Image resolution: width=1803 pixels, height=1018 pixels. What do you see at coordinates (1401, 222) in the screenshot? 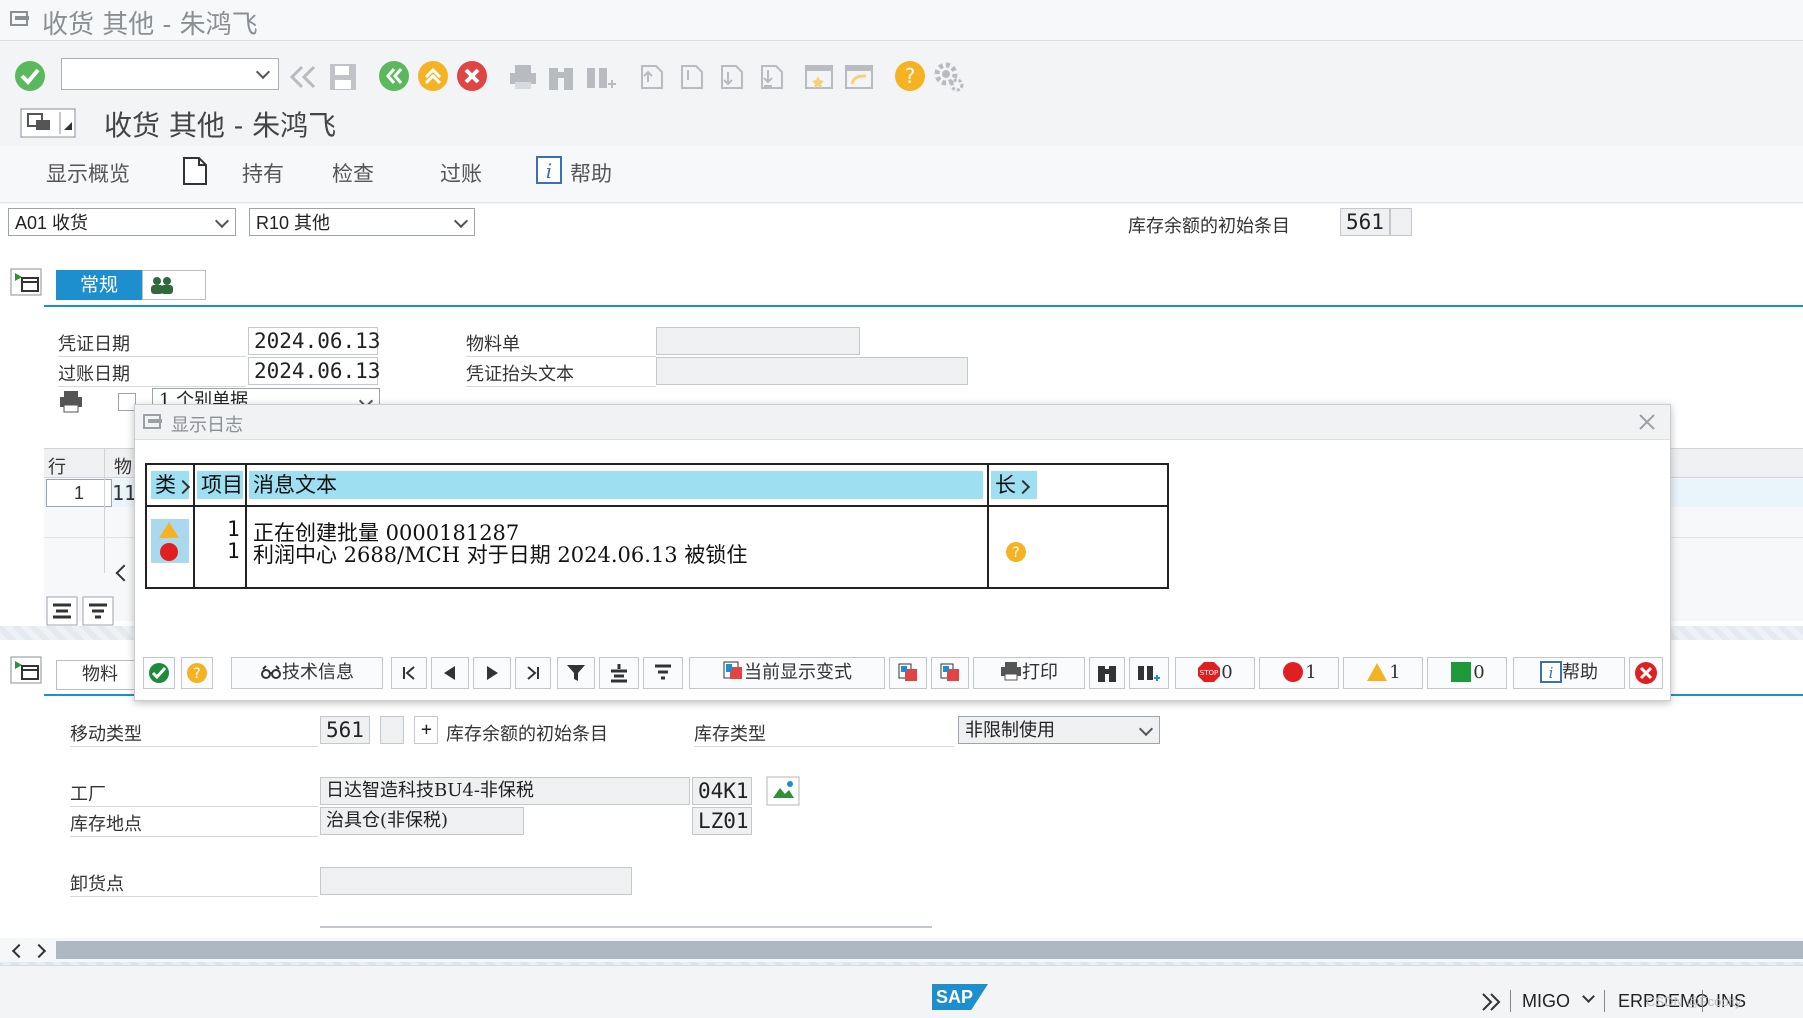
I see `movement-indicator-field` at bounding box center [1401, 222].